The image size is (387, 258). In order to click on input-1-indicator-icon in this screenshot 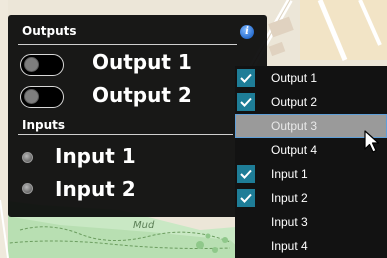, I will do `click(27, 157)`.